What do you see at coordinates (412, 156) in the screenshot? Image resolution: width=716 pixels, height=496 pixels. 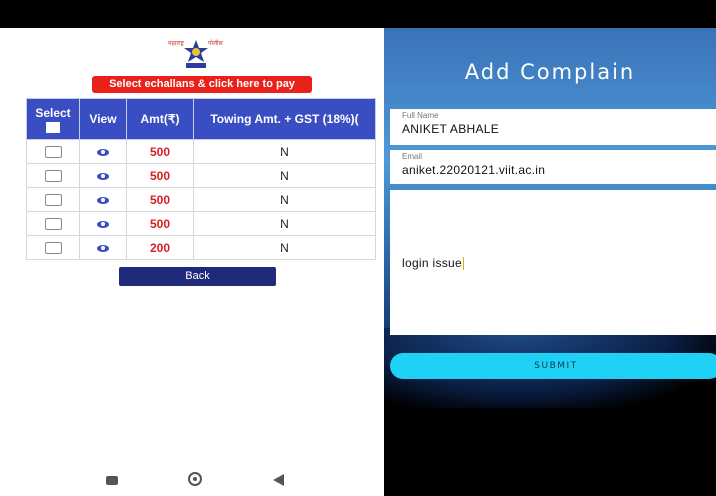 I see `email-label: Email` at bounding box center [412, 156].